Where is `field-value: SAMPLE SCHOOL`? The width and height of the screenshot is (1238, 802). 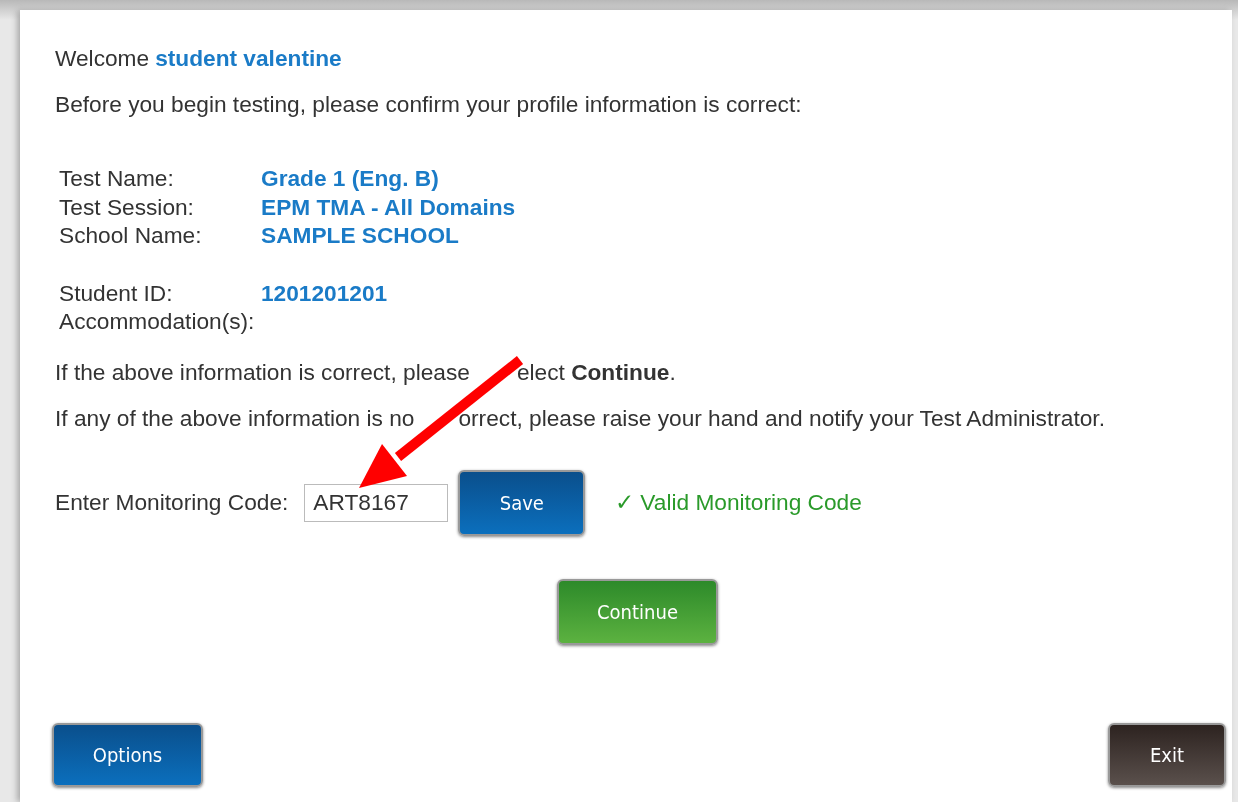
field-value: SAMPLE SCHOOL is located at coordinates (360, 235).